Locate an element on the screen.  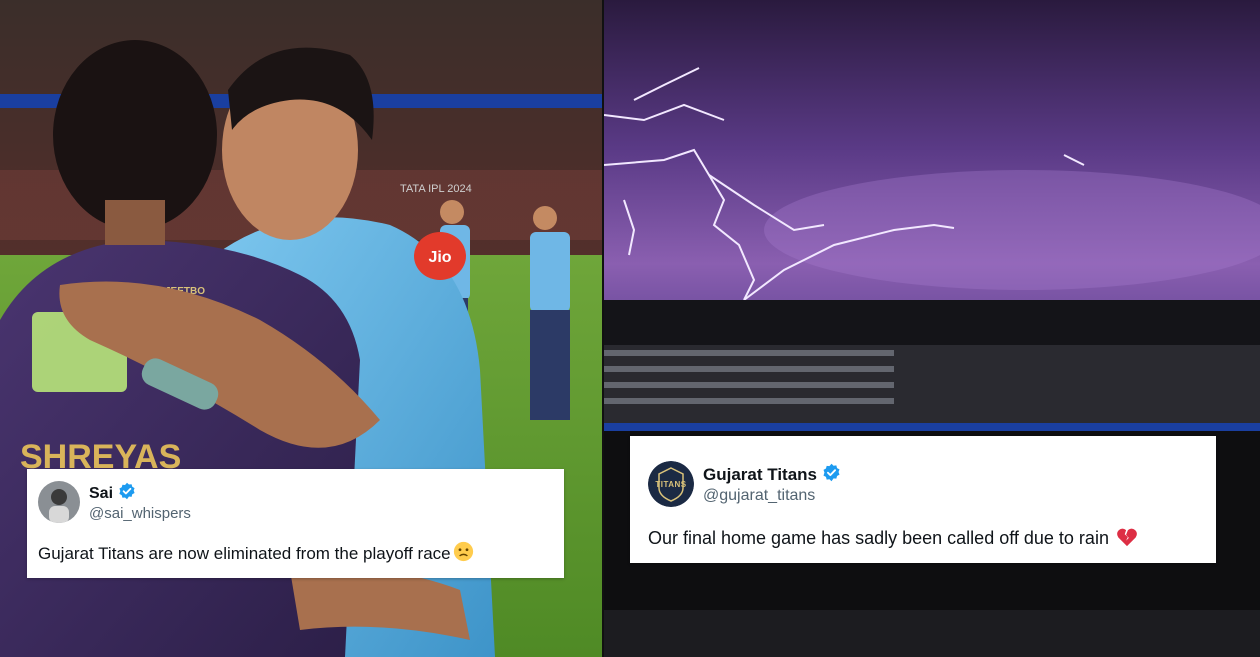
user-avatar-icon is located at coordinates (59, 502).